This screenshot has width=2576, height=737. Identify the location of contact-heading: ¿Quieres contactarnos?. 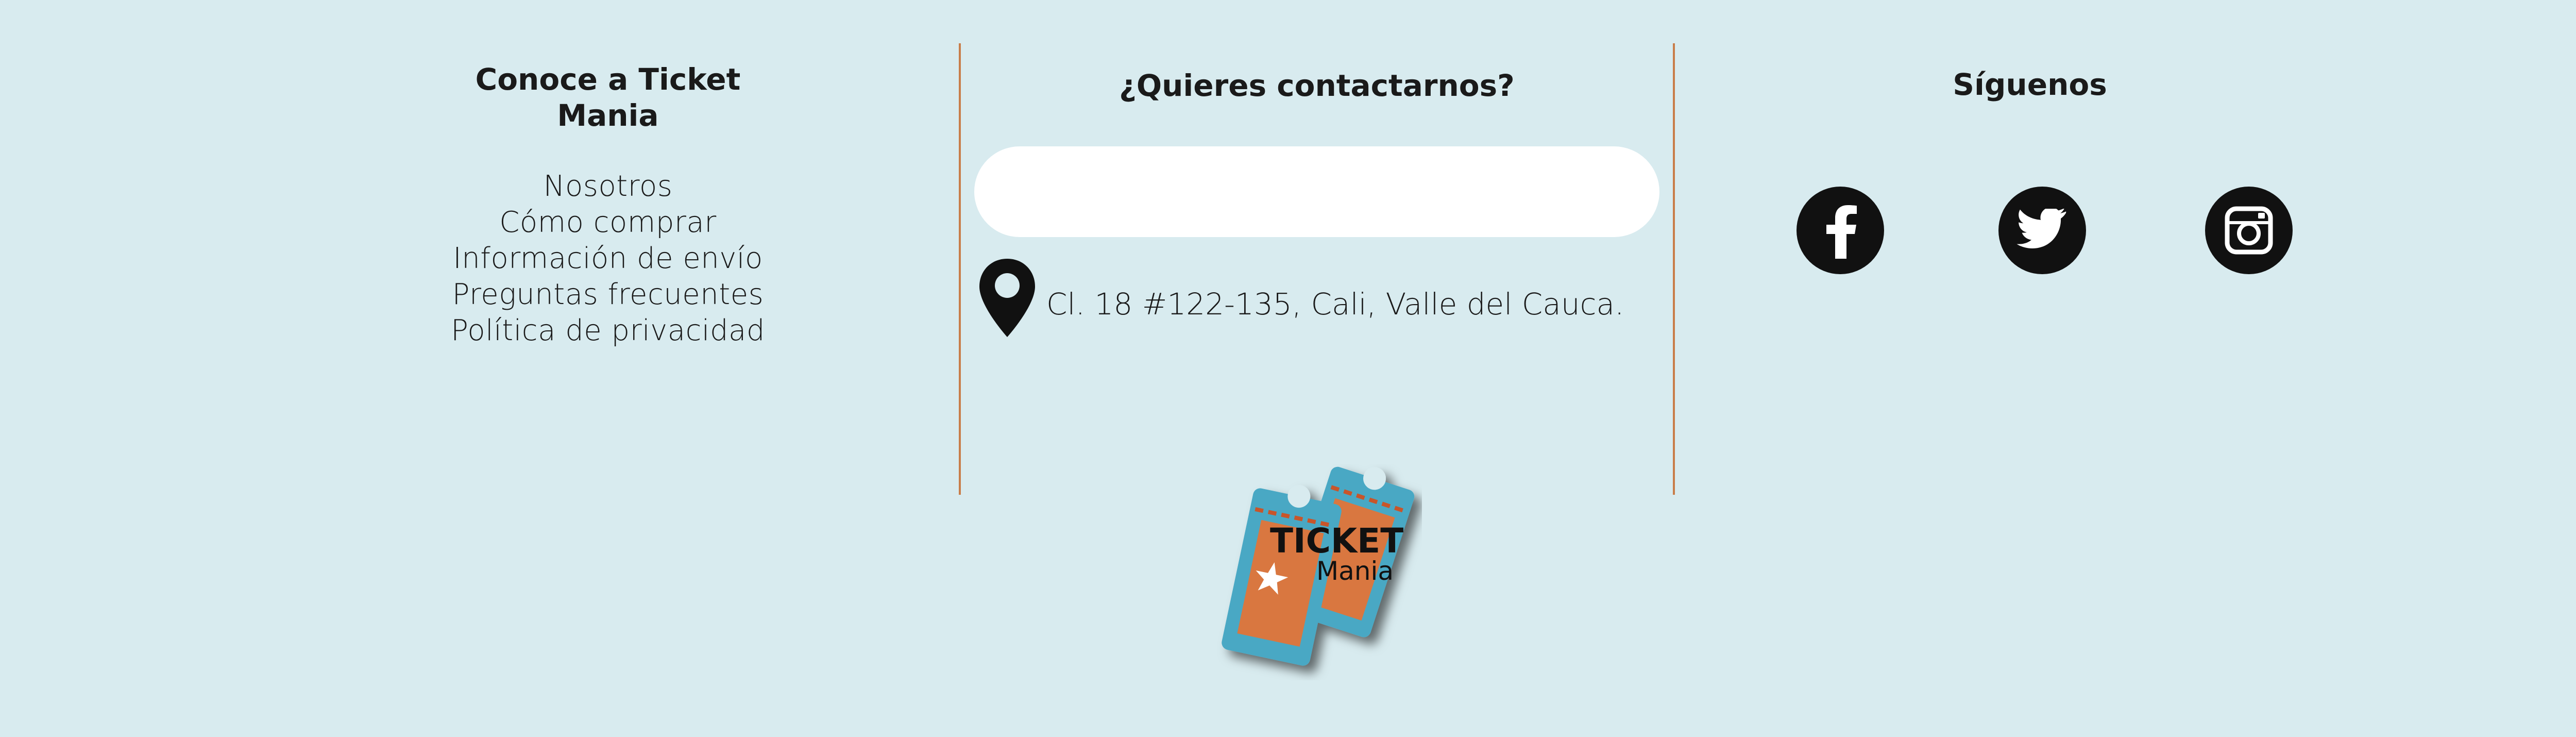
(1317, 85).